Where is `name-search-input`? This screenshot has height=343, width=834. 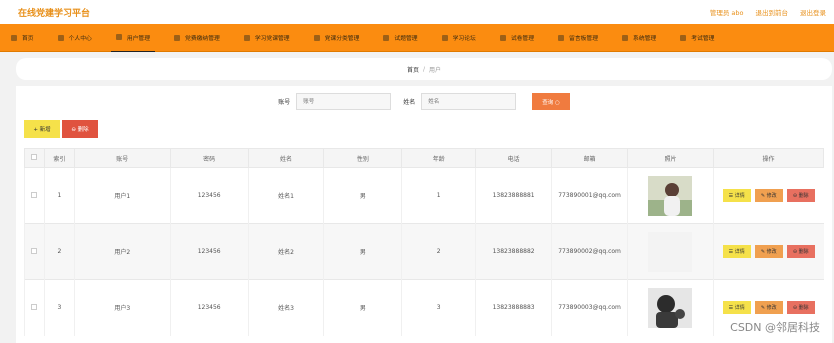
name-search-input is located at coordinates (469, 101).